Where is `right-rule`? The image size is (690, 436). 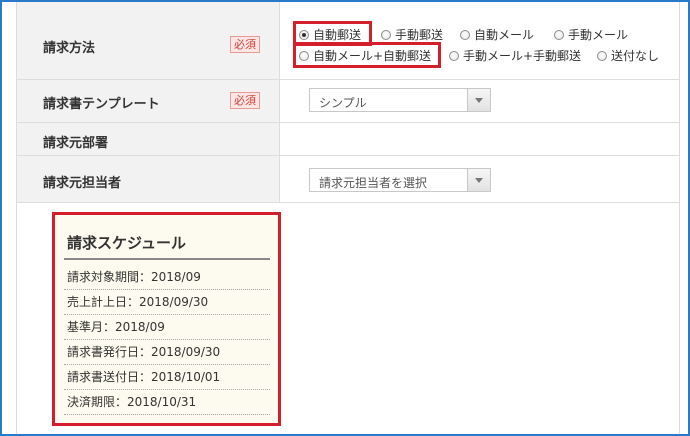 right-rule is located at coordinates (679, 218).